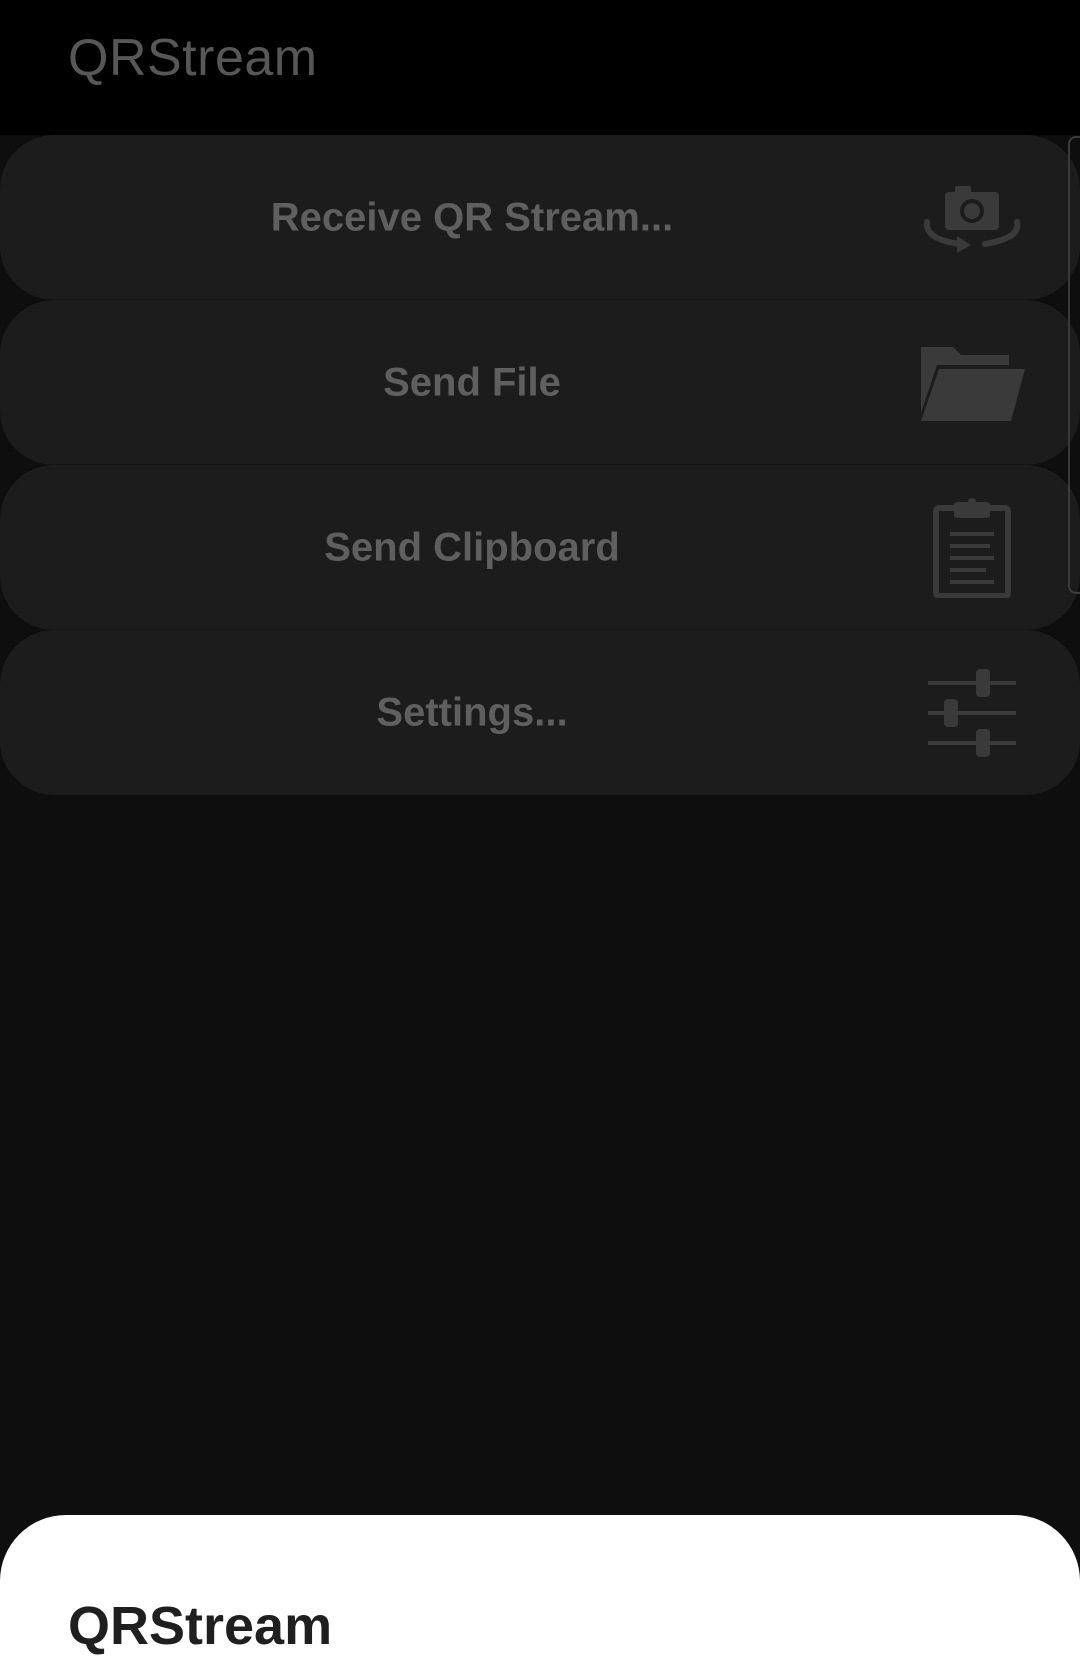 The width and height of the screenshot is (1080, 1680). I want to click on sheet-title: QRStream, so click(200, 1626).